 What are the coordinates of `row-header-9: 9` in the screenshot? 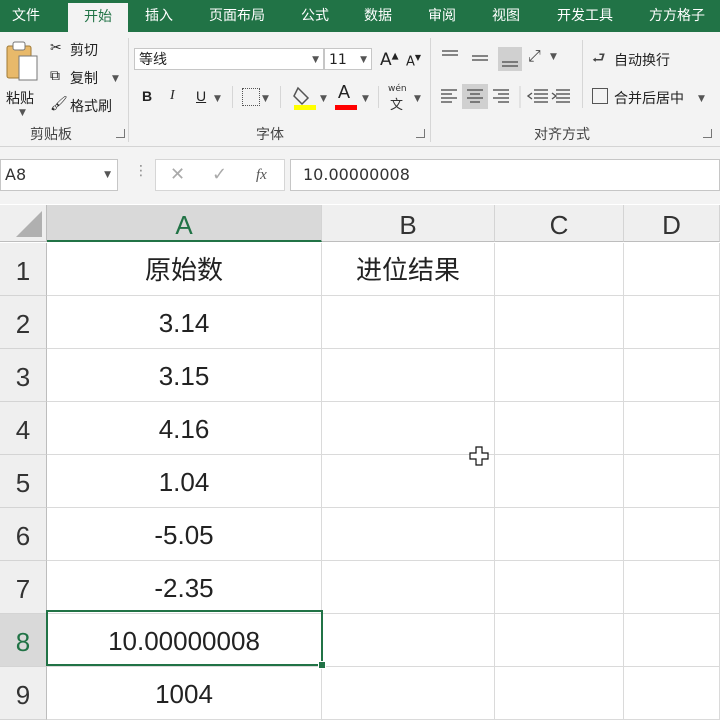 It's located at (23, 693).